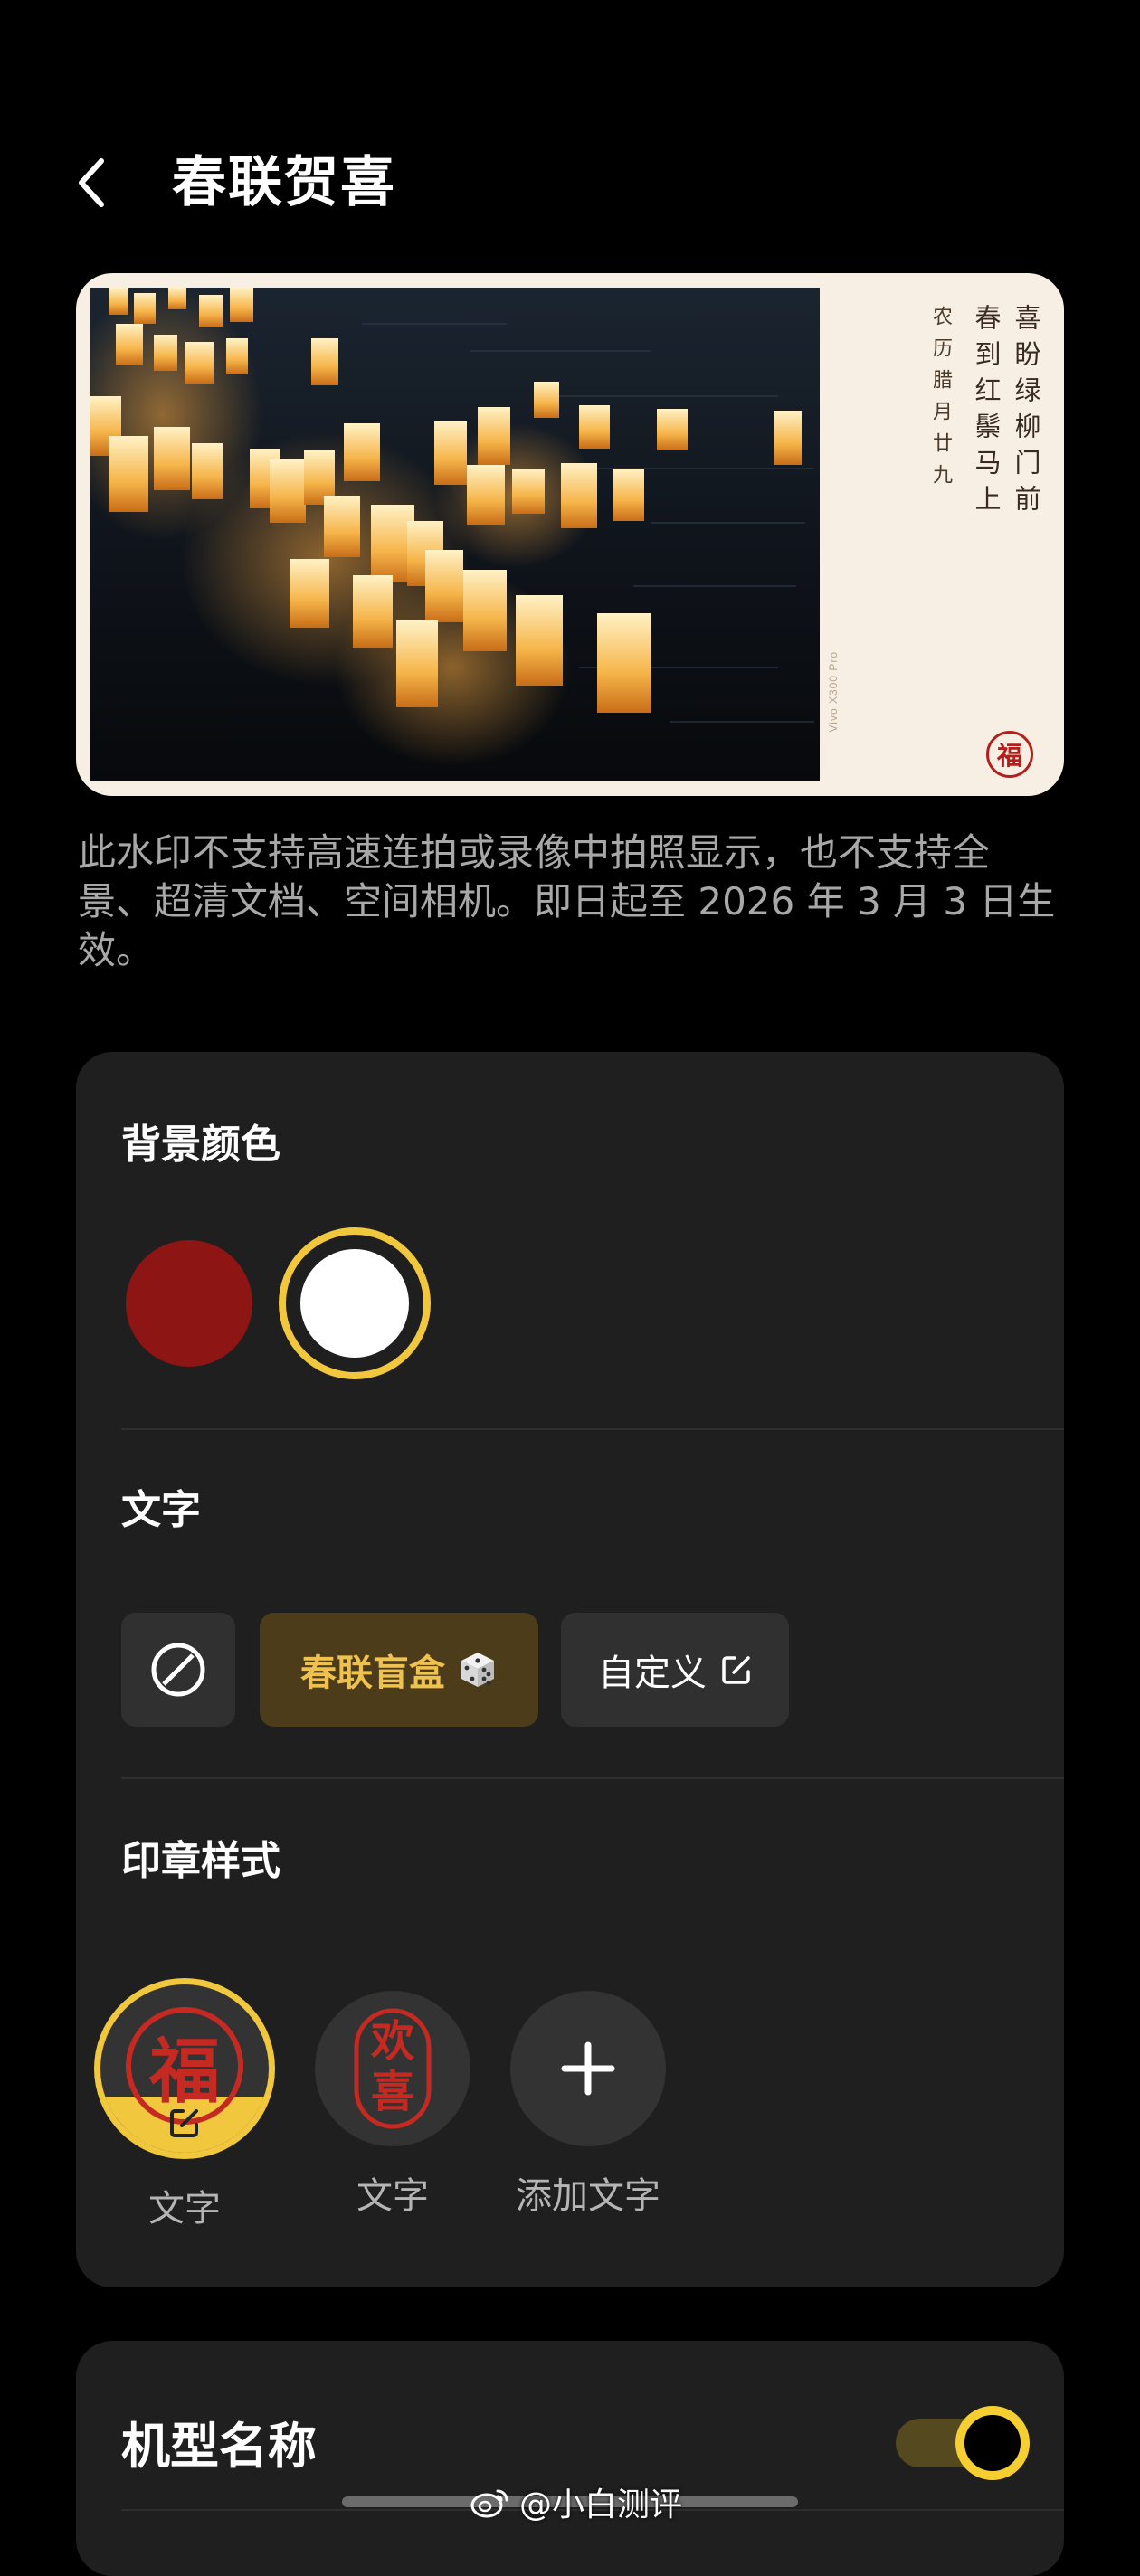 The image size is (1140, 2576). Describe the element at coordinates (219, 2446) in the screenshot. I see `model-name-label: 机型名称` at that location.